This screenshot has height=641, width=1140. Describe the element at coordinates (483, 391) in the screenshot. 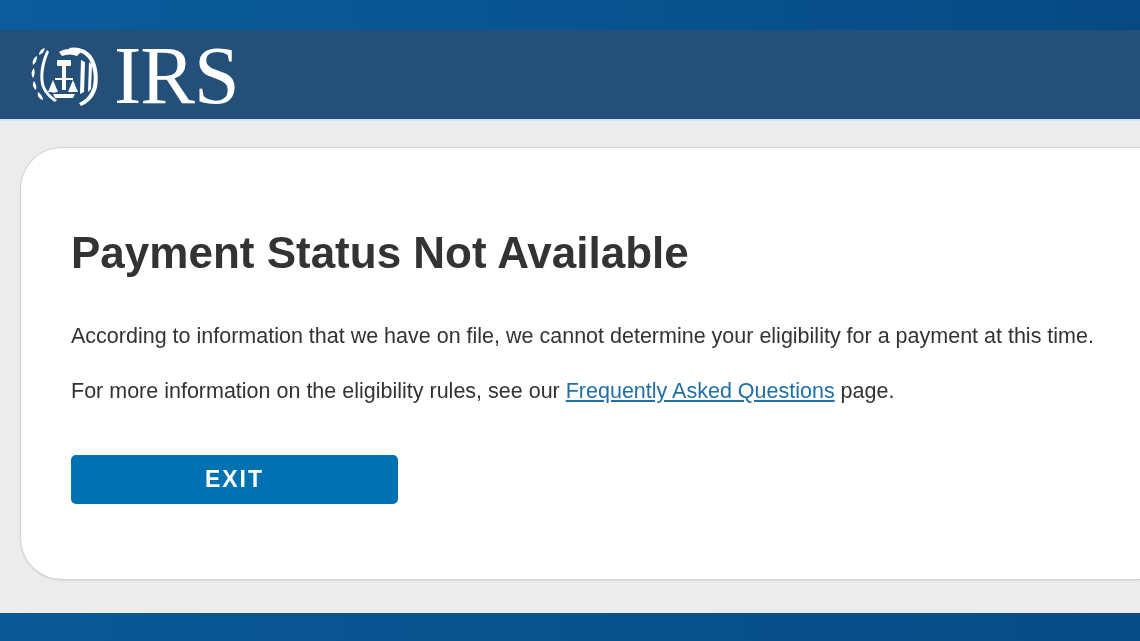

I see `message-text: For more information on the eligibility rules, see our Frequently Asked Questions page.` at that location.